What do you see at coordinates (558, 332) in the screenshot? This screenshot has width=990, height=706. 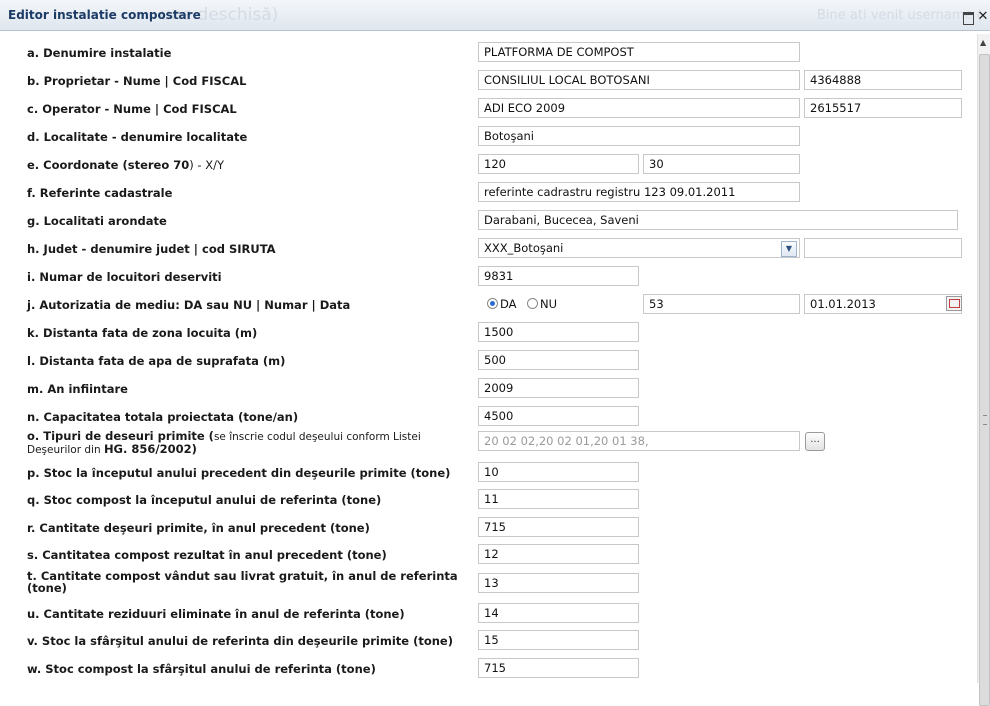 I see `input-distanta-zona: 1500` at bounding box center [558, 332].